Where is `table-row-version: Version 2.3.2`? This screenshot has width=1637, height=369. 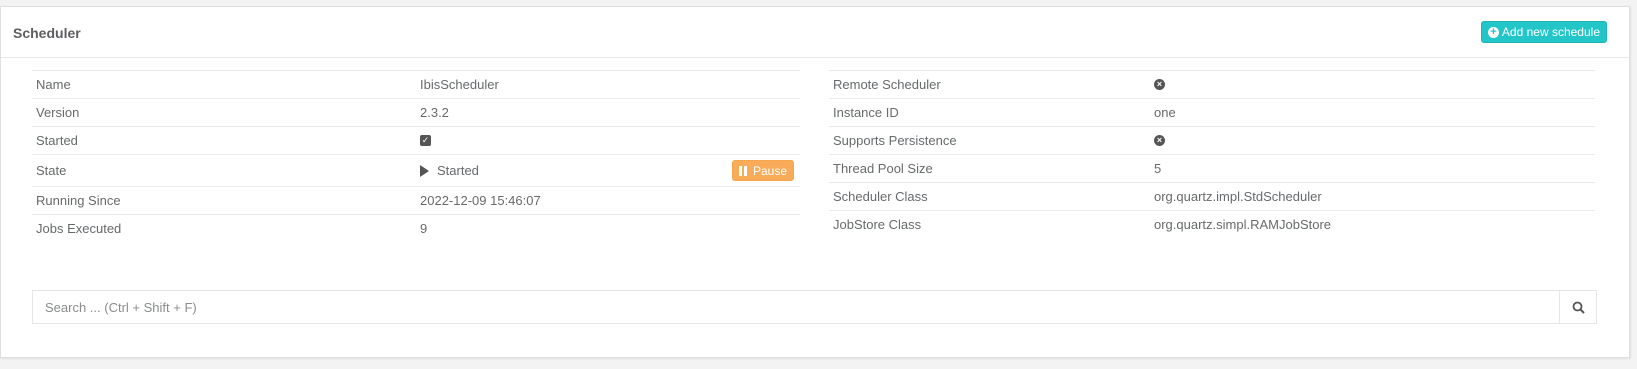
table-row-version: Version 2.3.2 is located at coordinates (416, 112).